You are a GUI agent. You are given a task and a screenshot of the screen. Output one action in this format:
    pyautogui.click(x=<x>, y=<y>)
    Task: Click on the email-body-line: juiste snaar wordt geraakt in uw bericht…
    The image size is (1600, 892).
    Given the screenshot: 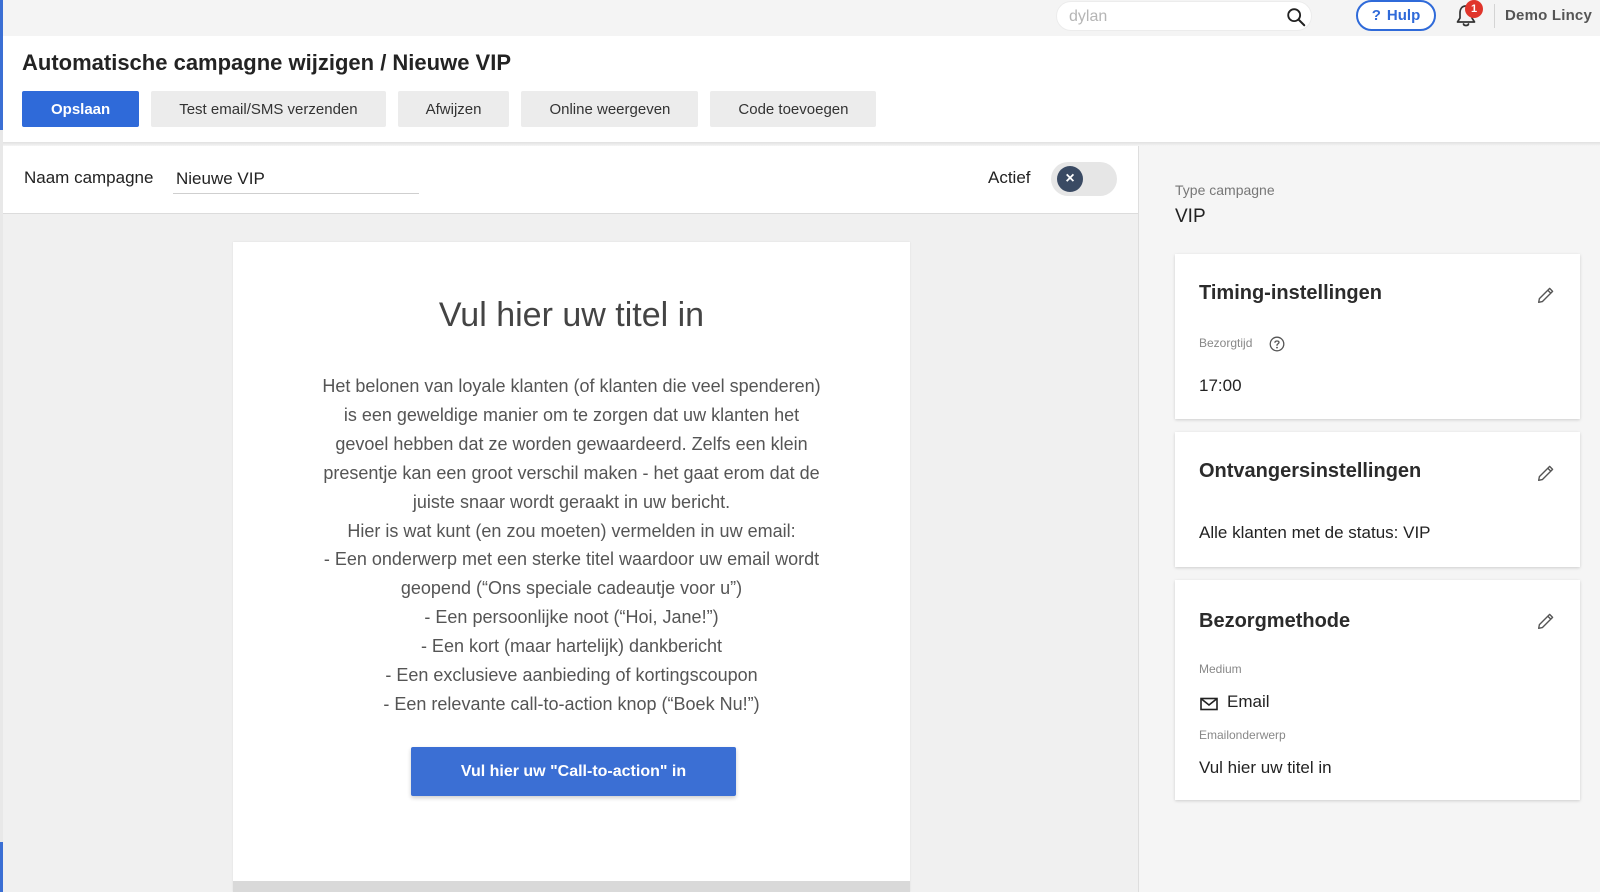 What is the action you would take?
    pyautogui.click(x=571, y=501)
    